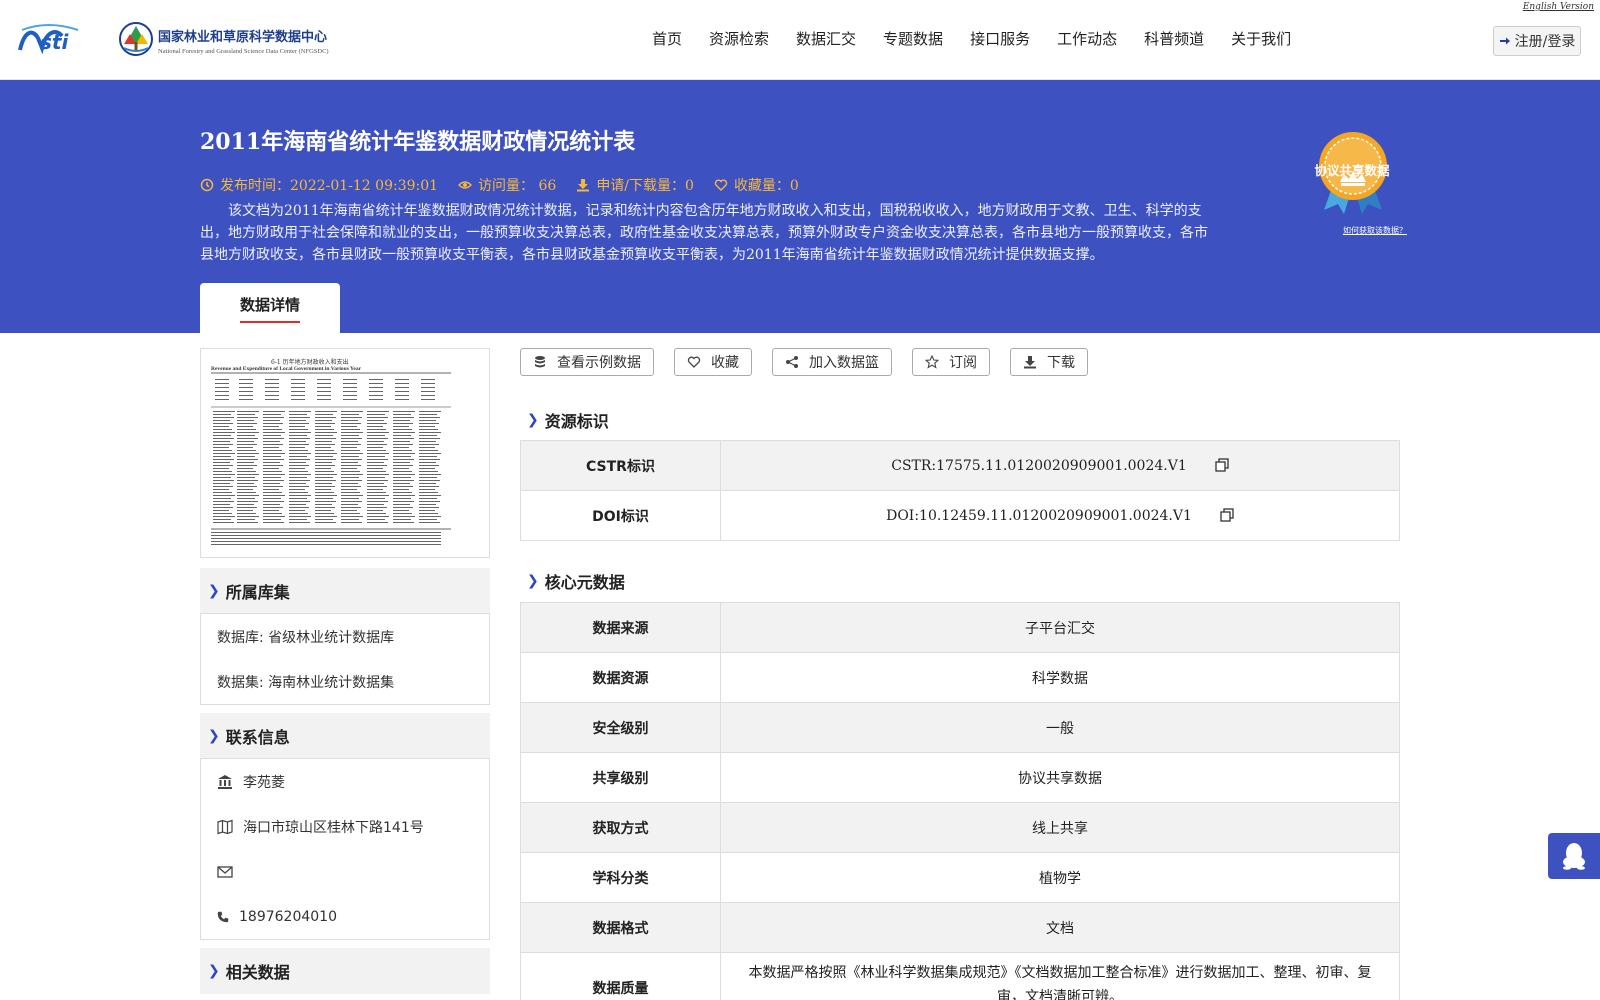 The image size is (1600, 1000). I want to click on view-sample-label: 查看示例数据, so click(599, 363).